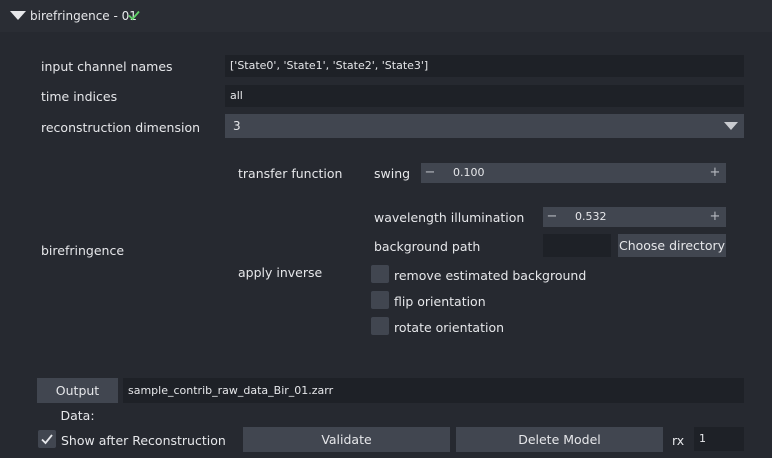 This screenshot has height=458, width=772. Describe the element at coordinates (469, 172) in the screenshot. I see `swing-value: 0.100` at that location.